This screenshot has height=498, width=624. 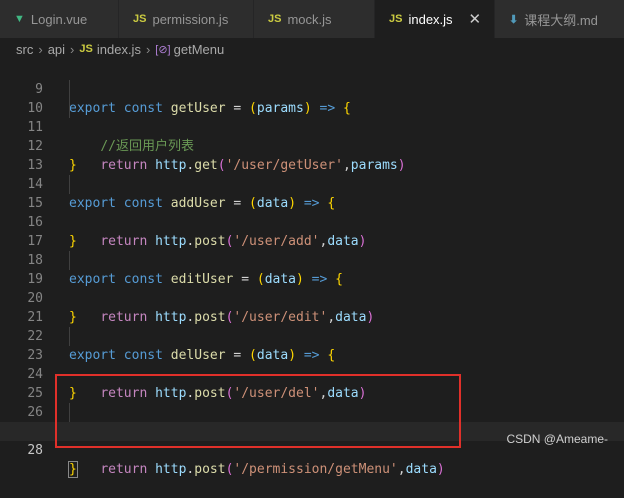 What do you see at coordinates (312, 307) in the screenshot?
I see `code-line-21: 21` at bounding box center [312, 307].